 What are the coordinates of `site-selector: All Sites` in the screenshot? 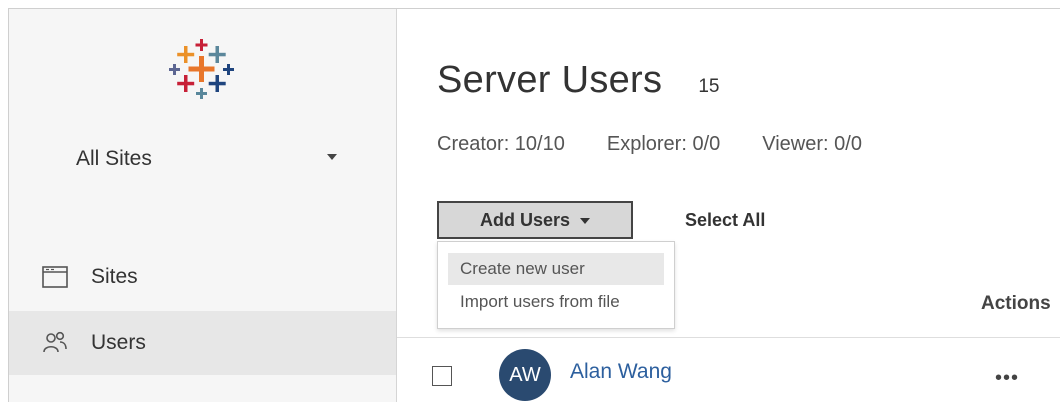 It's located at (201, 159).